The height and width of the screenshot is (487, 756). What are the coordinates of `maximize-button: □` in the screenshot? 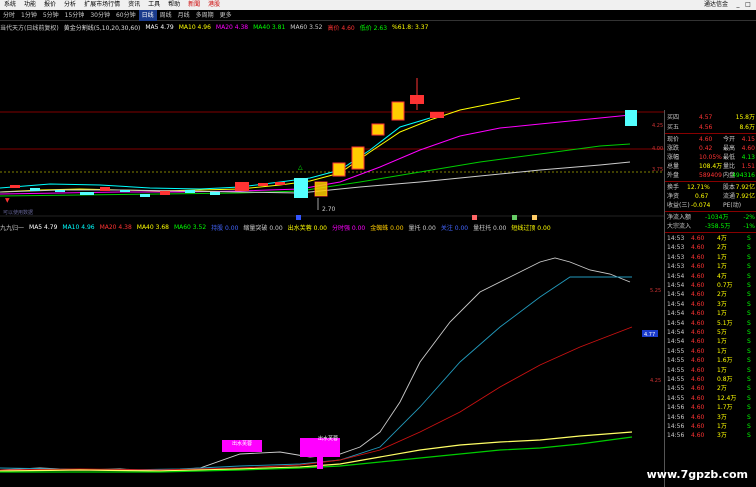 It's located at (748, 5).